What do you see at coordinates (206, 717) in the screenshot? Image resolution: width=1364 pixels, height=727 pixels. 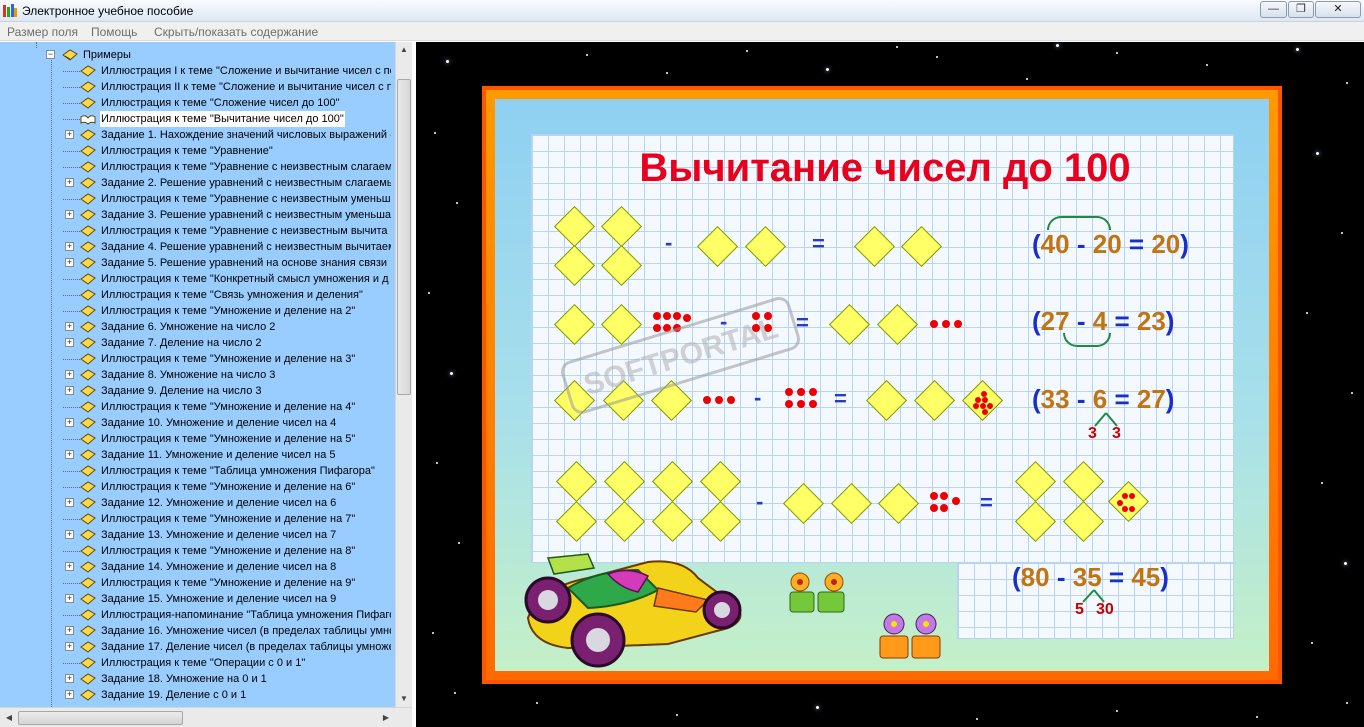 I see `tree-horizontal-scrollbar: ◀ ▶` at bounding box center [206, 717].